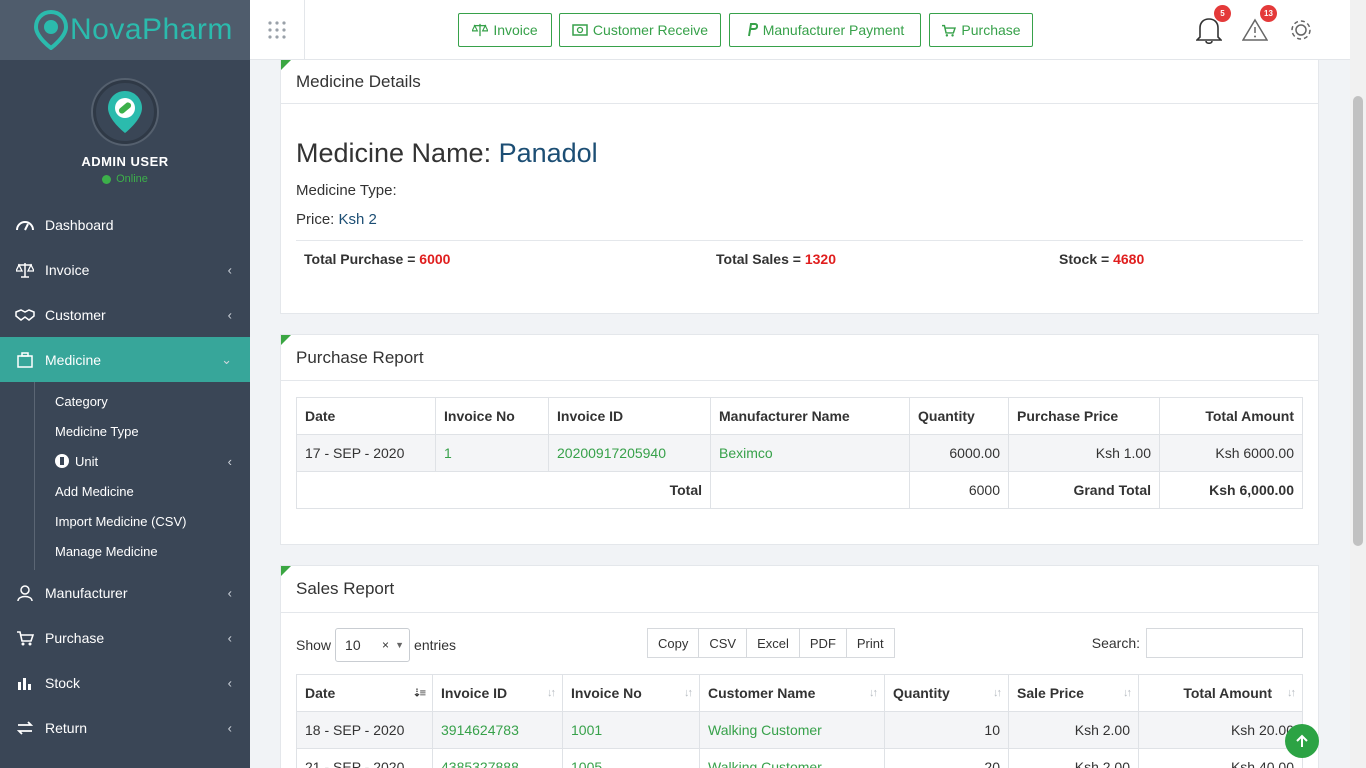  What do you see at coordinates (125, 269) in the screenshot?
I see `sidebar-item-invoice: Invoice ‹` at bounding box center [125, 269].